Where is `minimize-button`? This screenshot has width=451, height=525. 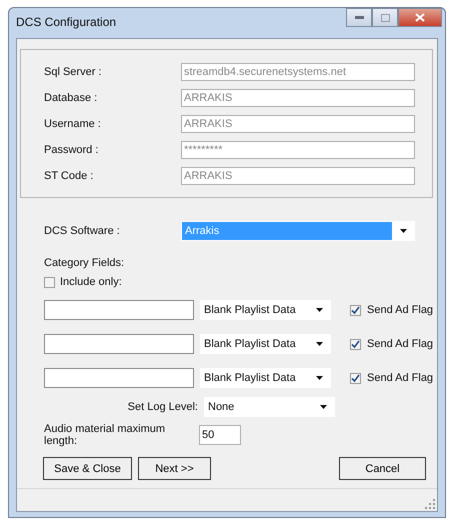
minimize-button is located at coordinates (359, 17).